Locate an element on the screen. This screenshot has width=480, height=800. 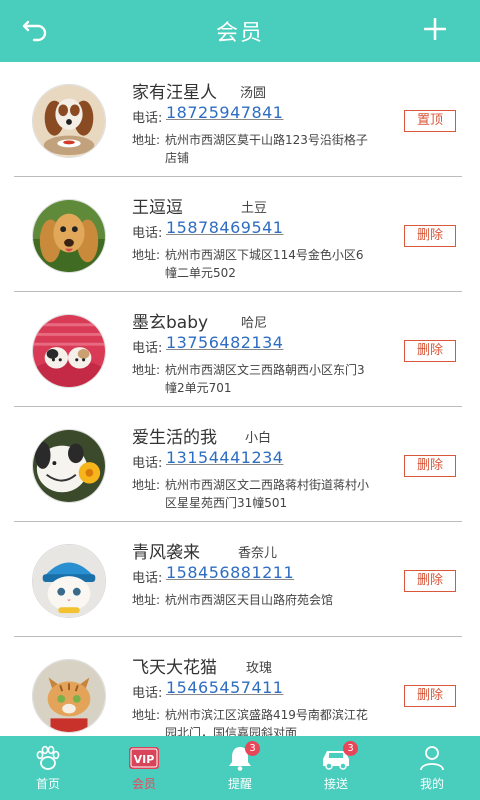
member-phone-link: 158456881211 is located at coordinates (230, 572).